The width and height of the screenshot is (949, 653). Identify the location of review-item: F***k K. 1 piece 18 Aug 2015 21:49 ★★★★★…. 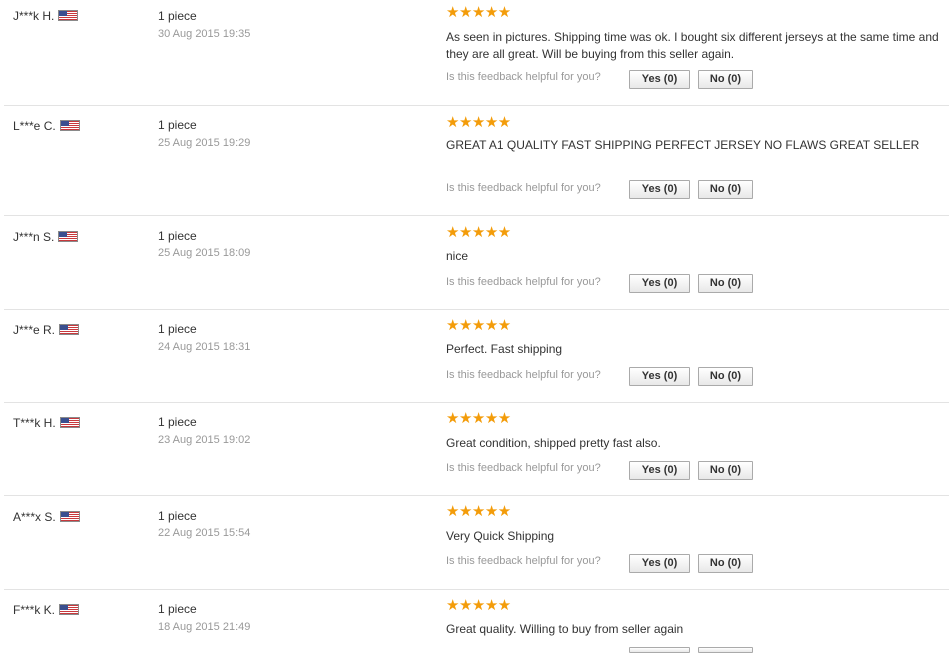
(476, 621).